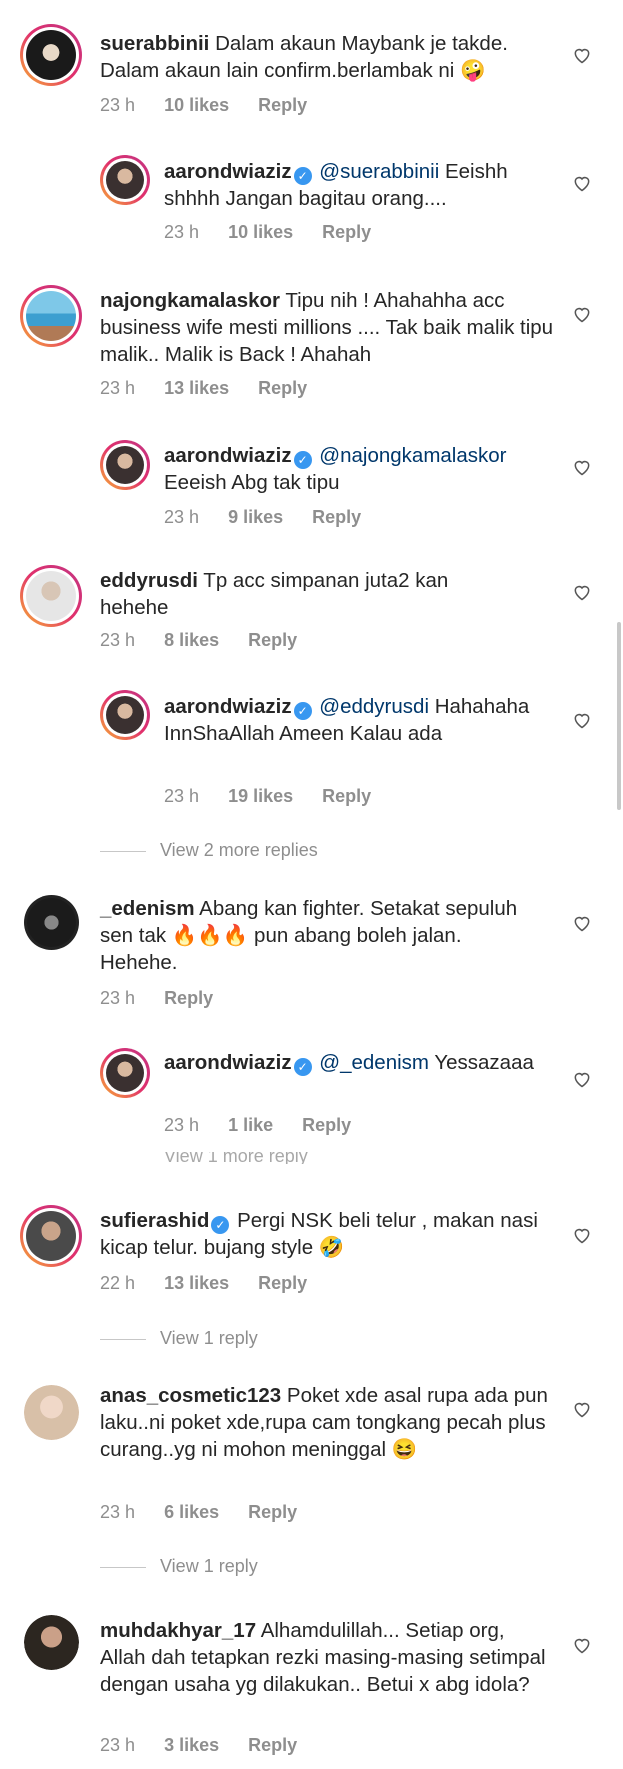 This screenshot has height=1769, width=623. I want to click on mention-link: @najongkamalaskor, so click(412, 455).